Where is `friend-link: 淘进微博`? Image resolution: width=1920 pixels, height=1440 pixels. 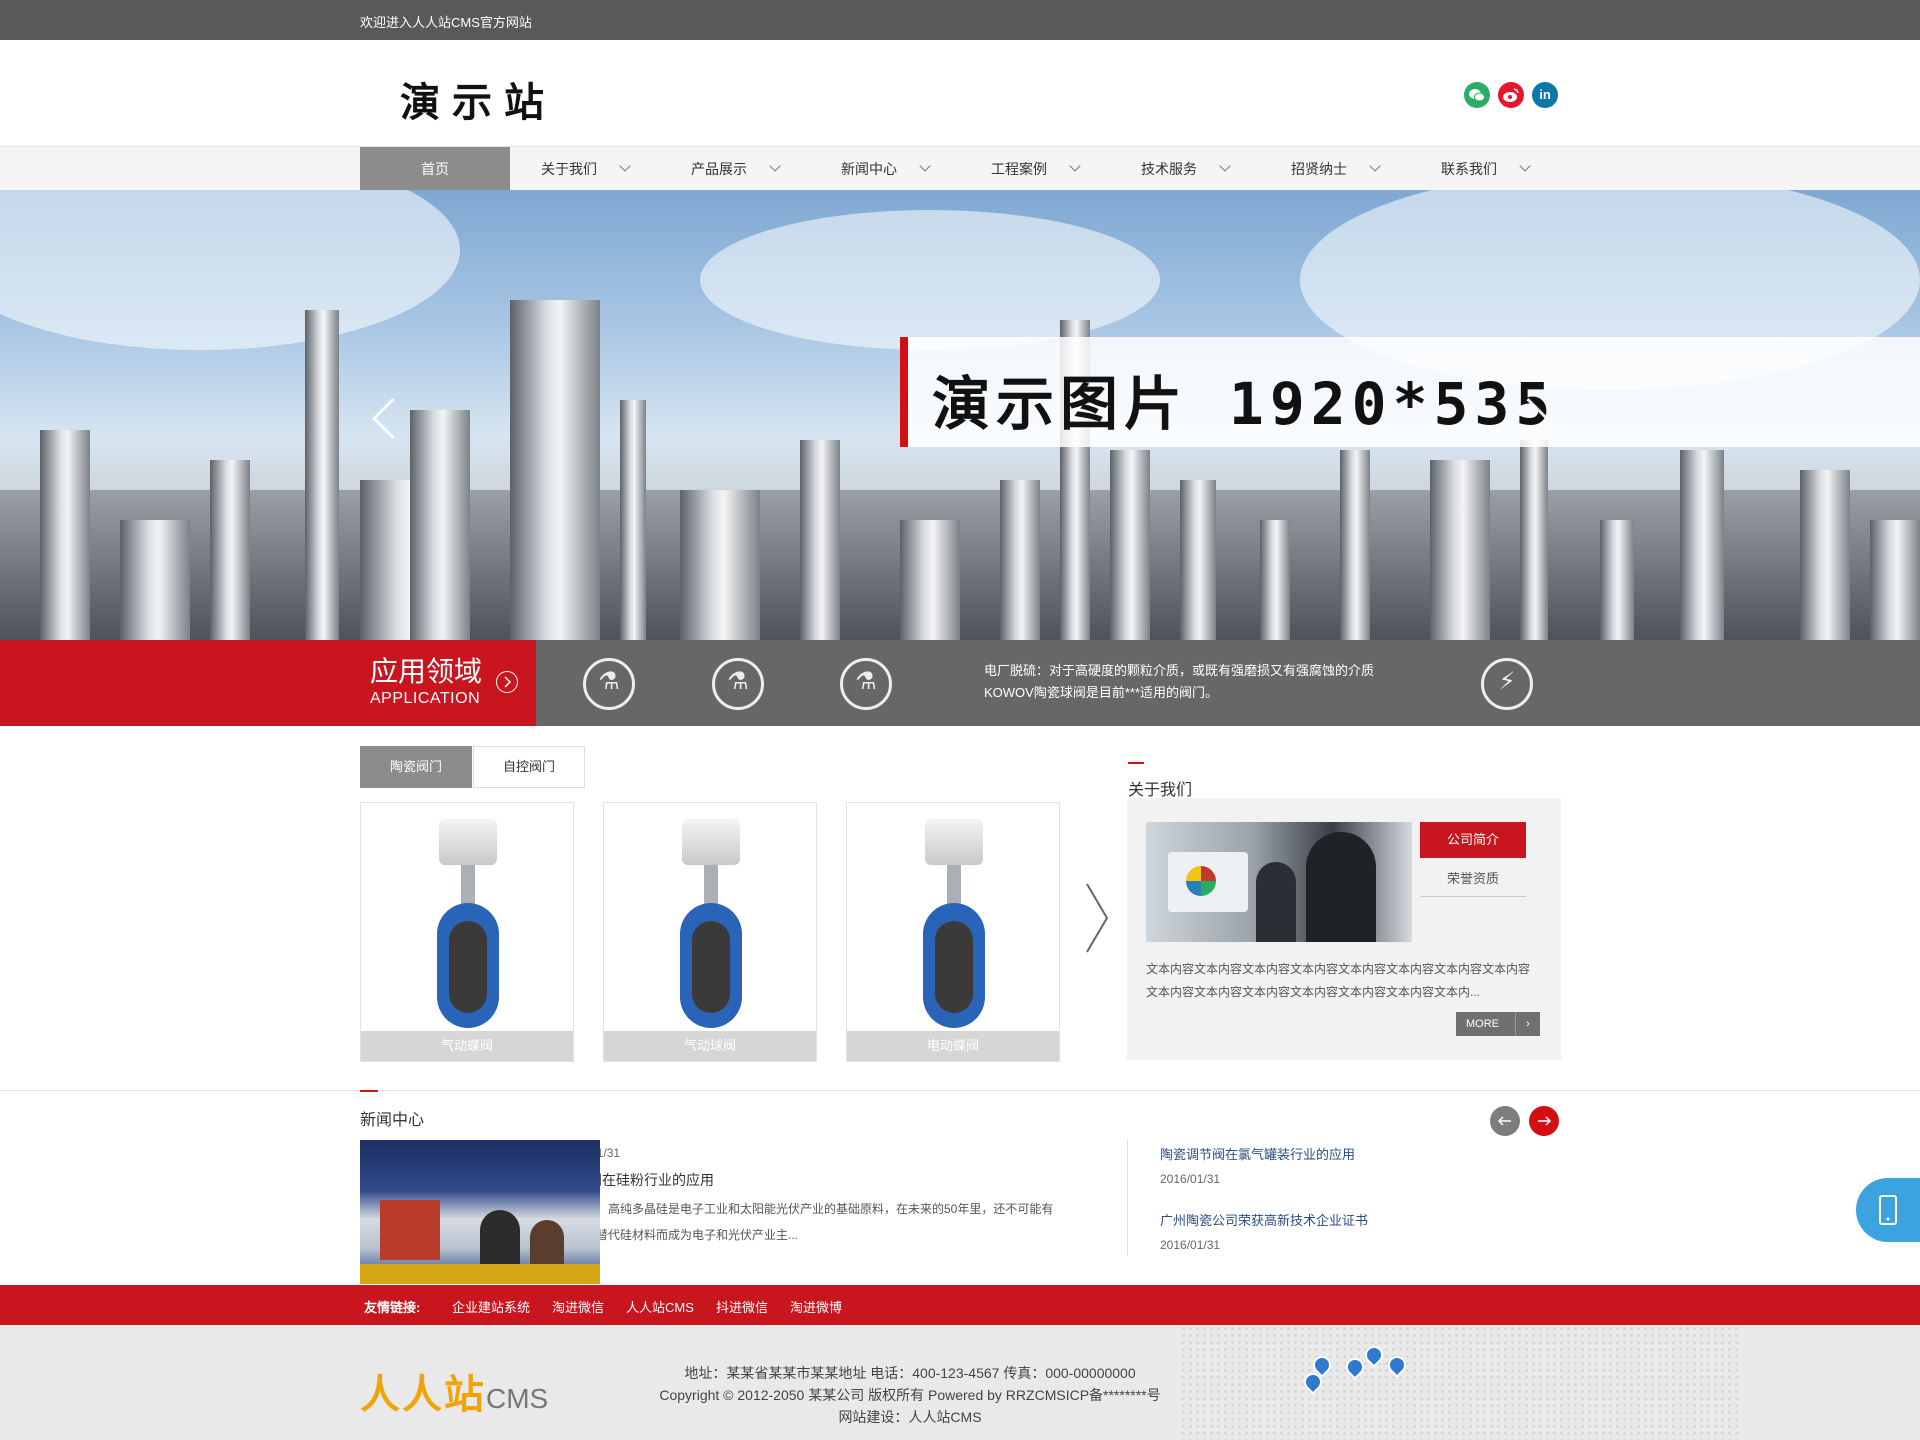
friend-link: 淘进微博 is located at coordinates (816, 1306).